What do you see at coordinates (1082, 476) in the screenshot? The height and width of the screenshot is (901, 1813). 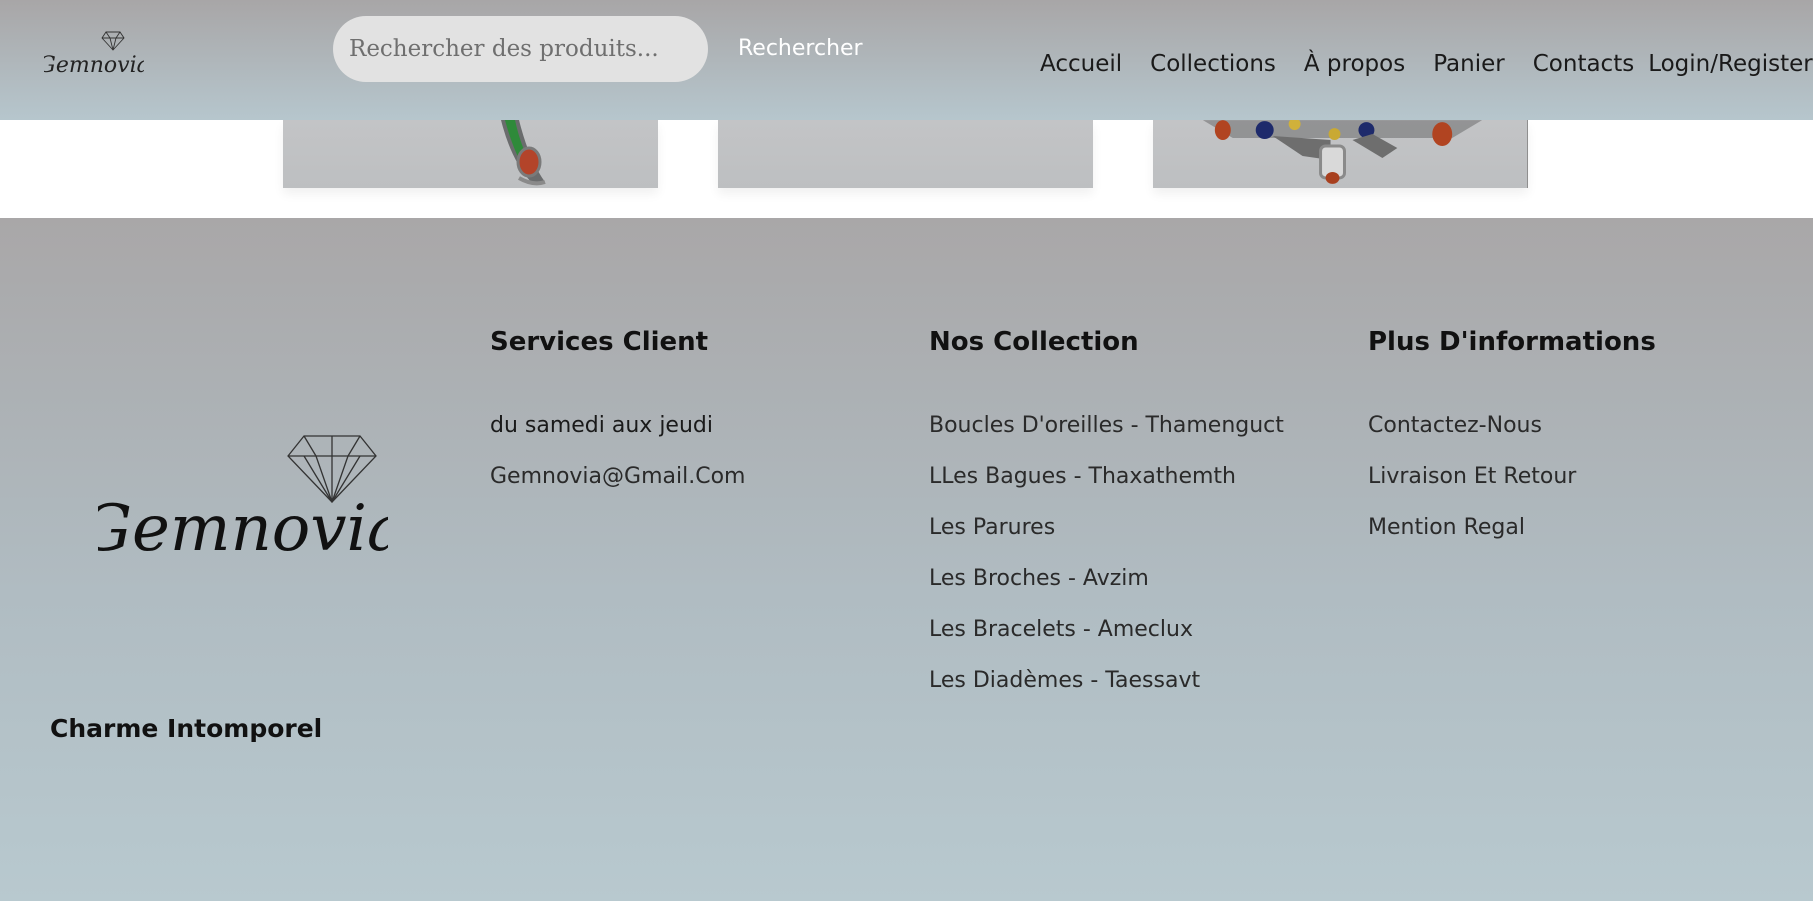 I see `collection-link-text: LLes Bagues - Thaxathemth` at bounding box center [1082, 476].